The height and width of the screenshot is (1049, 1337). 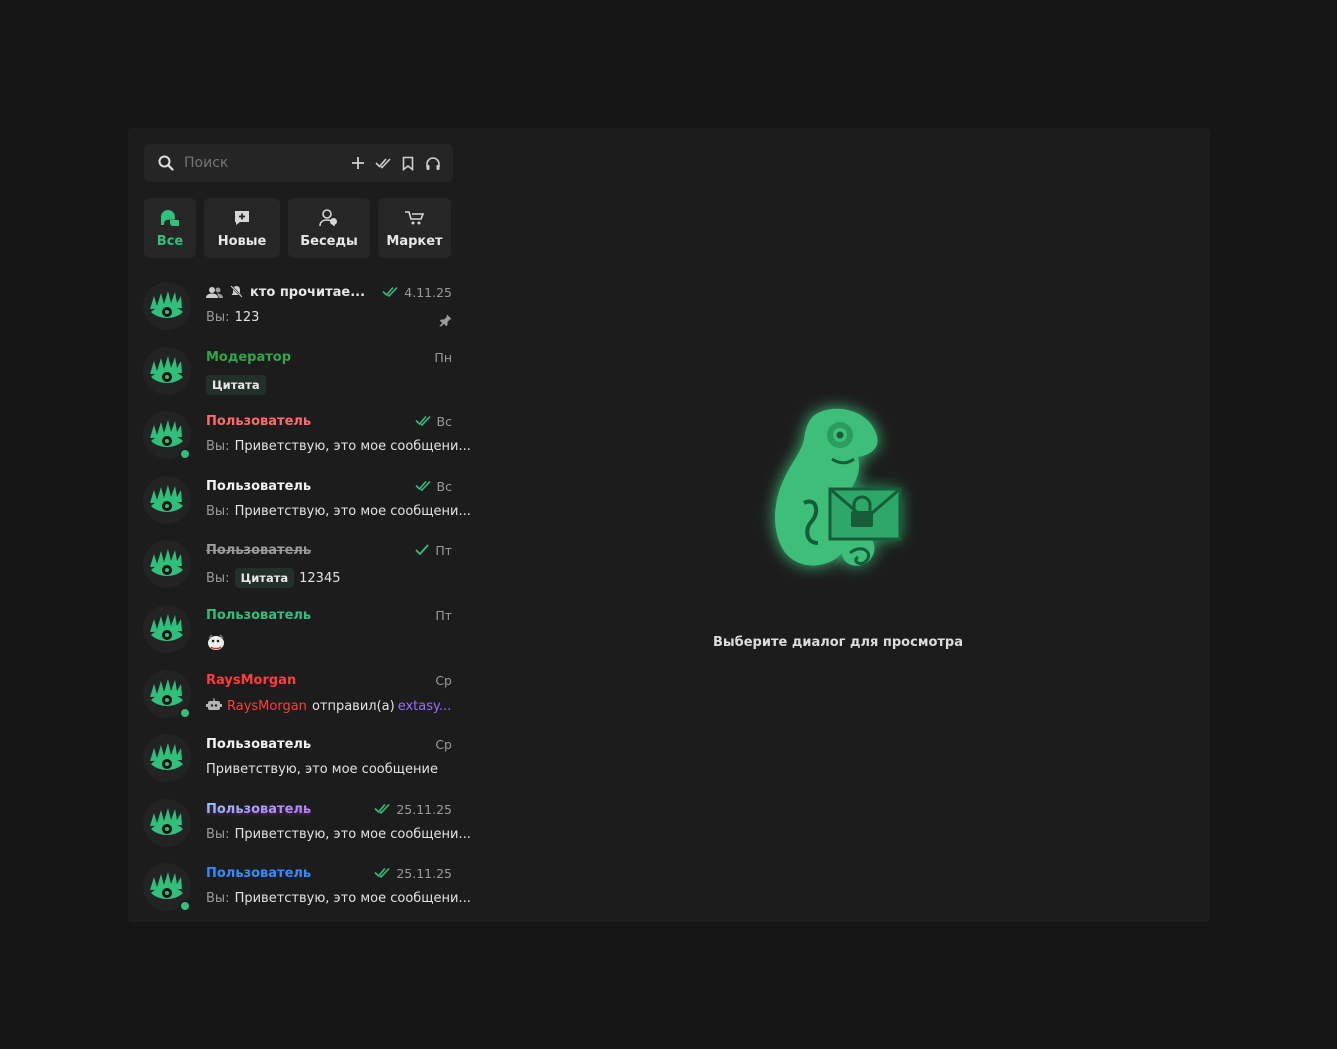 What do you see at coordinates (320, 578) in the screenshot?
I see `message-text: 12345` at bounding box center [320, 578].